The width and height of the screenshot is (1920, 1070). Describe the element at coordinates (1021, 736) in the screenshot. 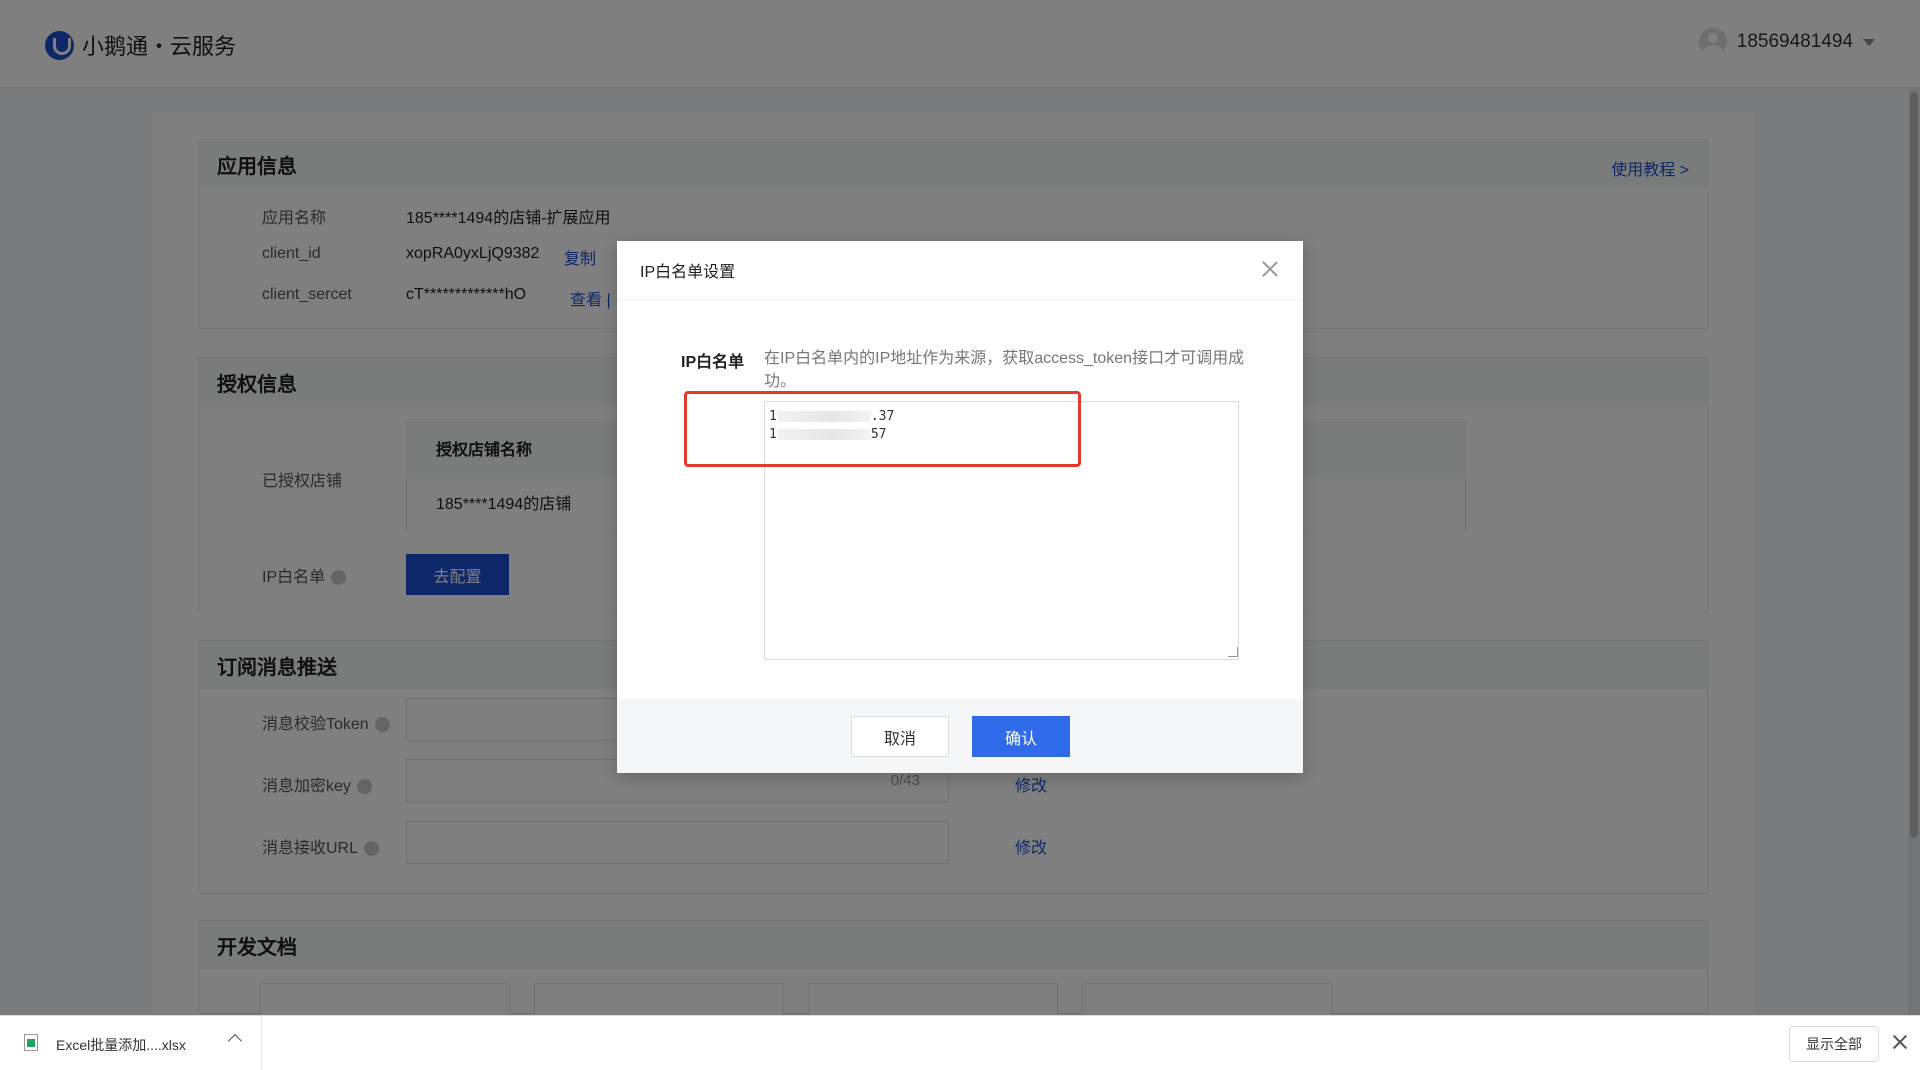

I see `confirm-button: 确认` at that location.